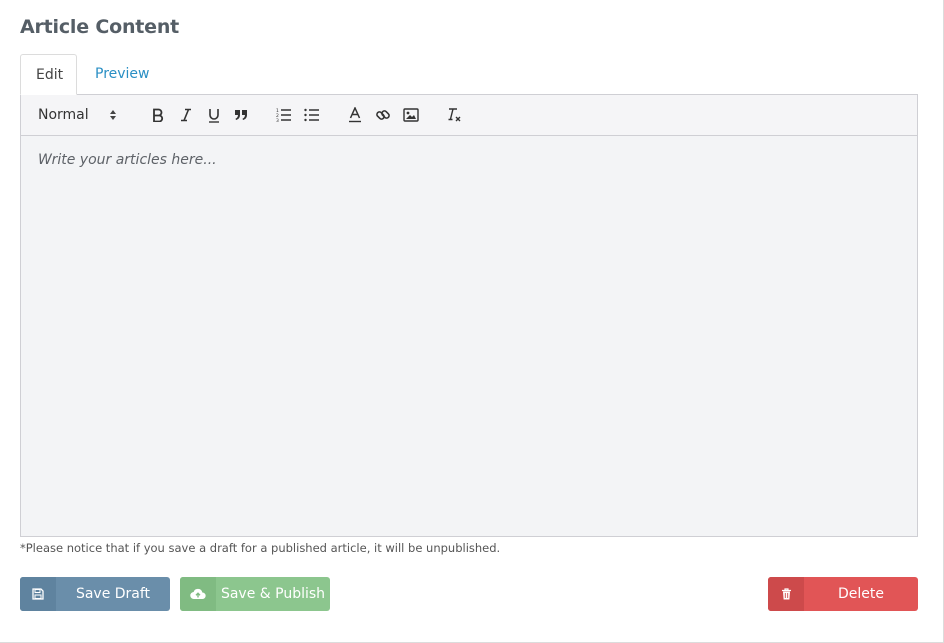 This screenshot has width=944, height=643. I want to click on cloud-upload-icon, so click(198, 594).